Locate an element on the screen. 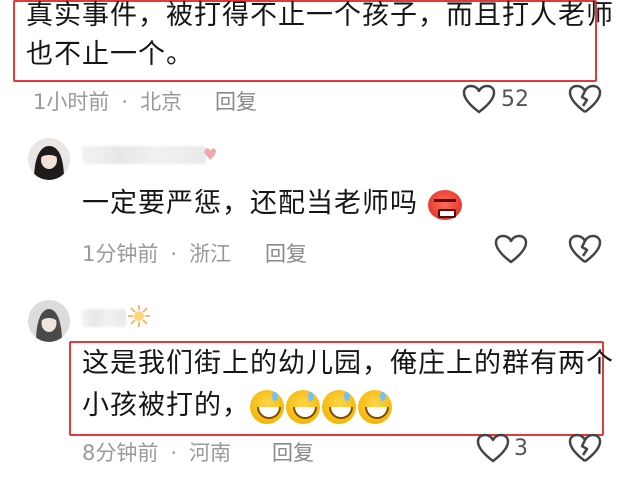  angry-face-emoji is located at coordinates (444, 204).